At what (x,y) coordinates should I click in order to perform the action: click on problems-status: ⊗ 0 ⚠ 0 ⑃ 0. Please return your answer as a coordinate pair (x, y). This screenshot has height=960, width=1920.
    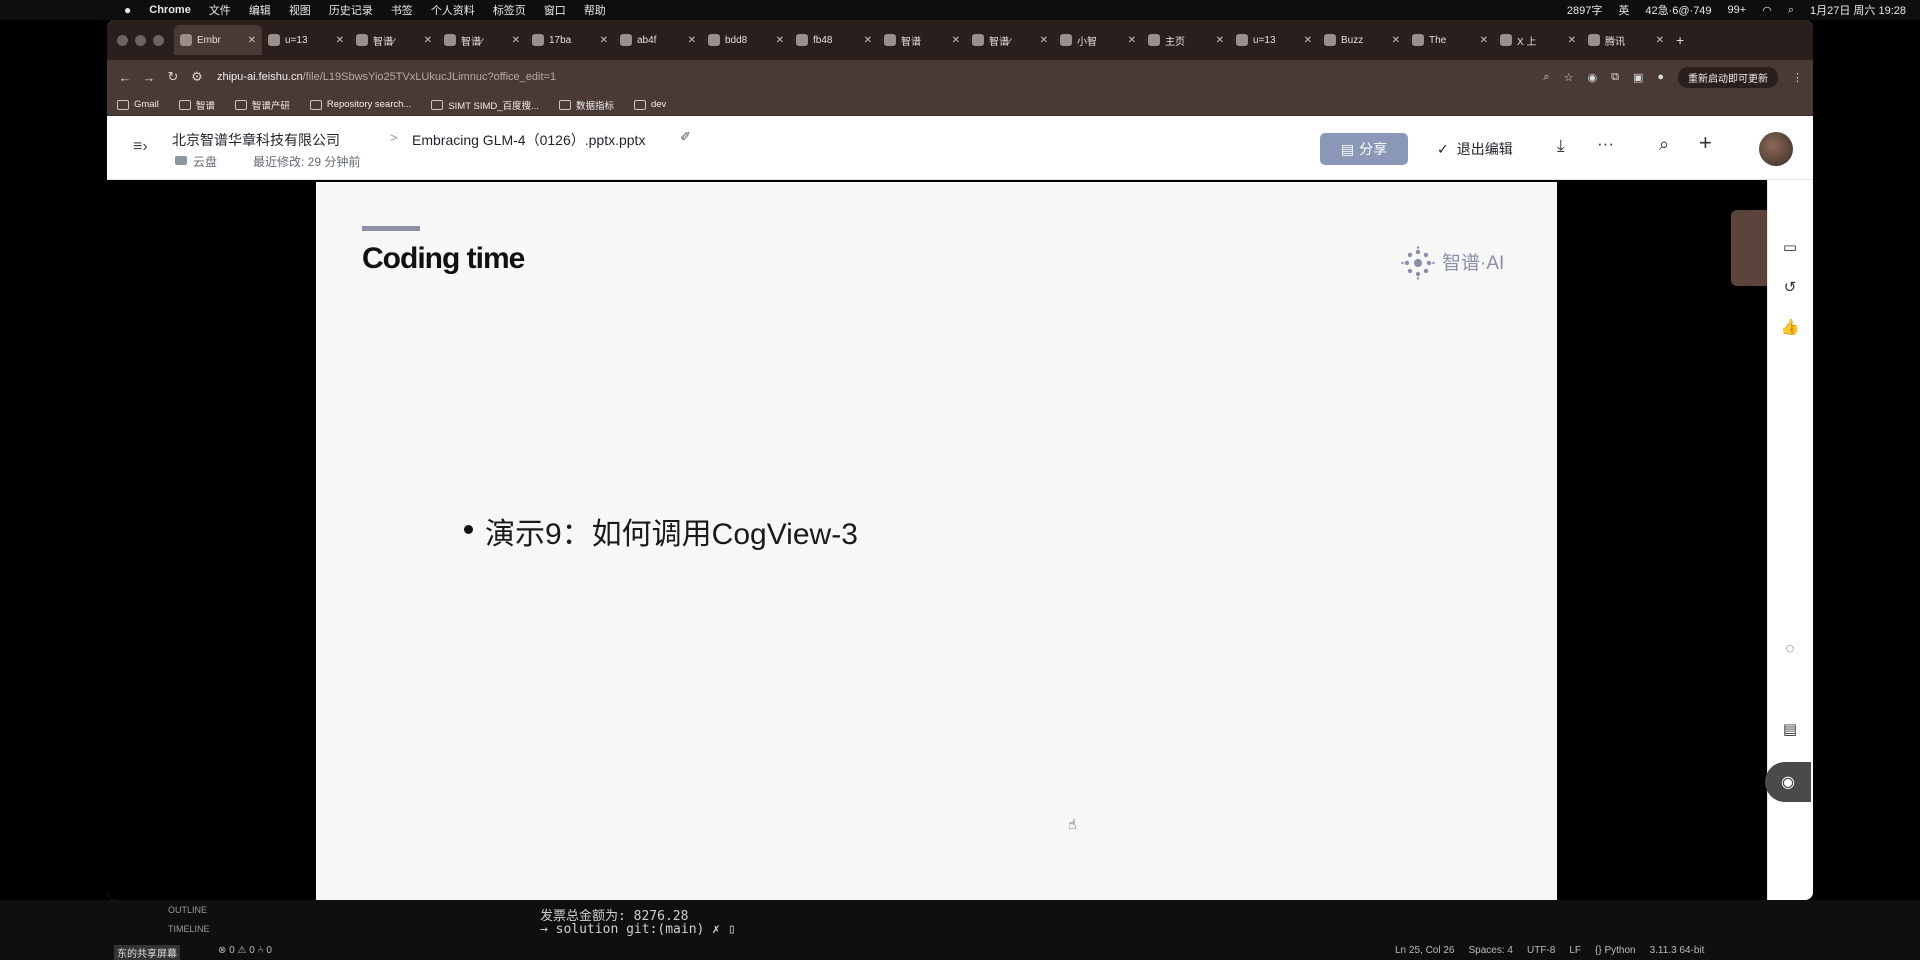
    Looking at the image, I should click on (245, 950).